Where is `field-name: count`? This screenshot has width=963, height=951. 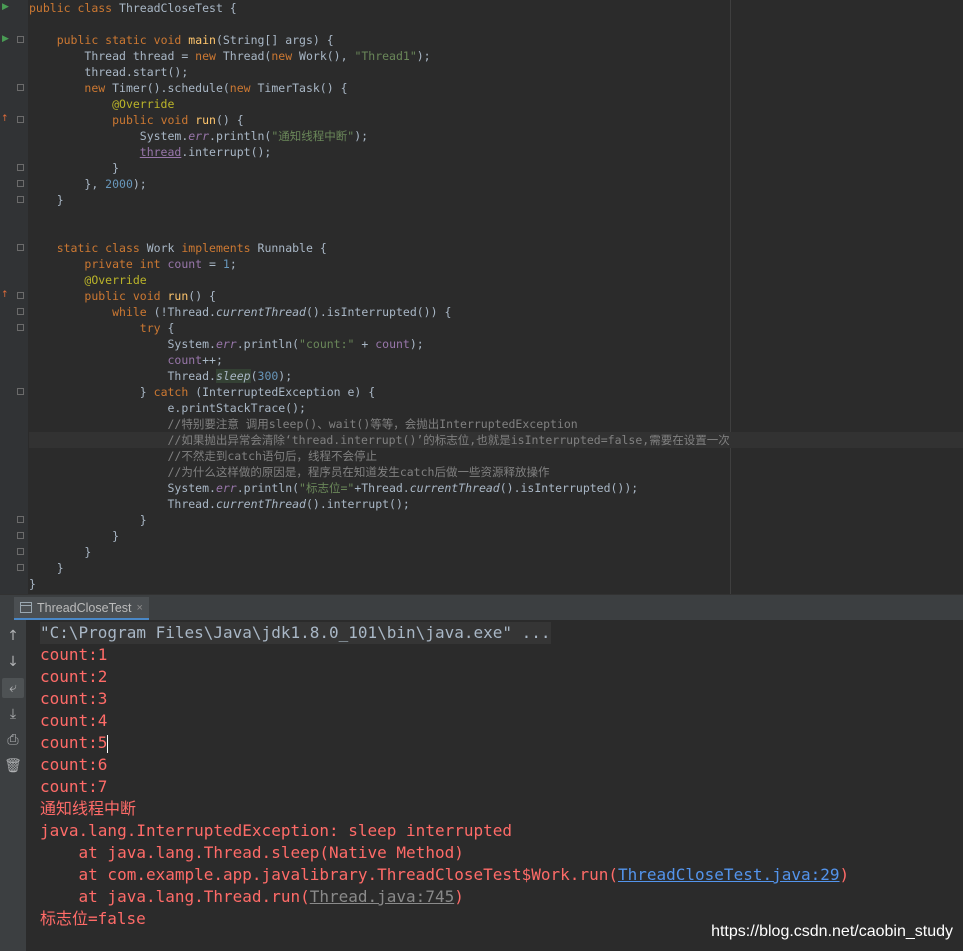
field-name: count is located at coordinates (185, 360).